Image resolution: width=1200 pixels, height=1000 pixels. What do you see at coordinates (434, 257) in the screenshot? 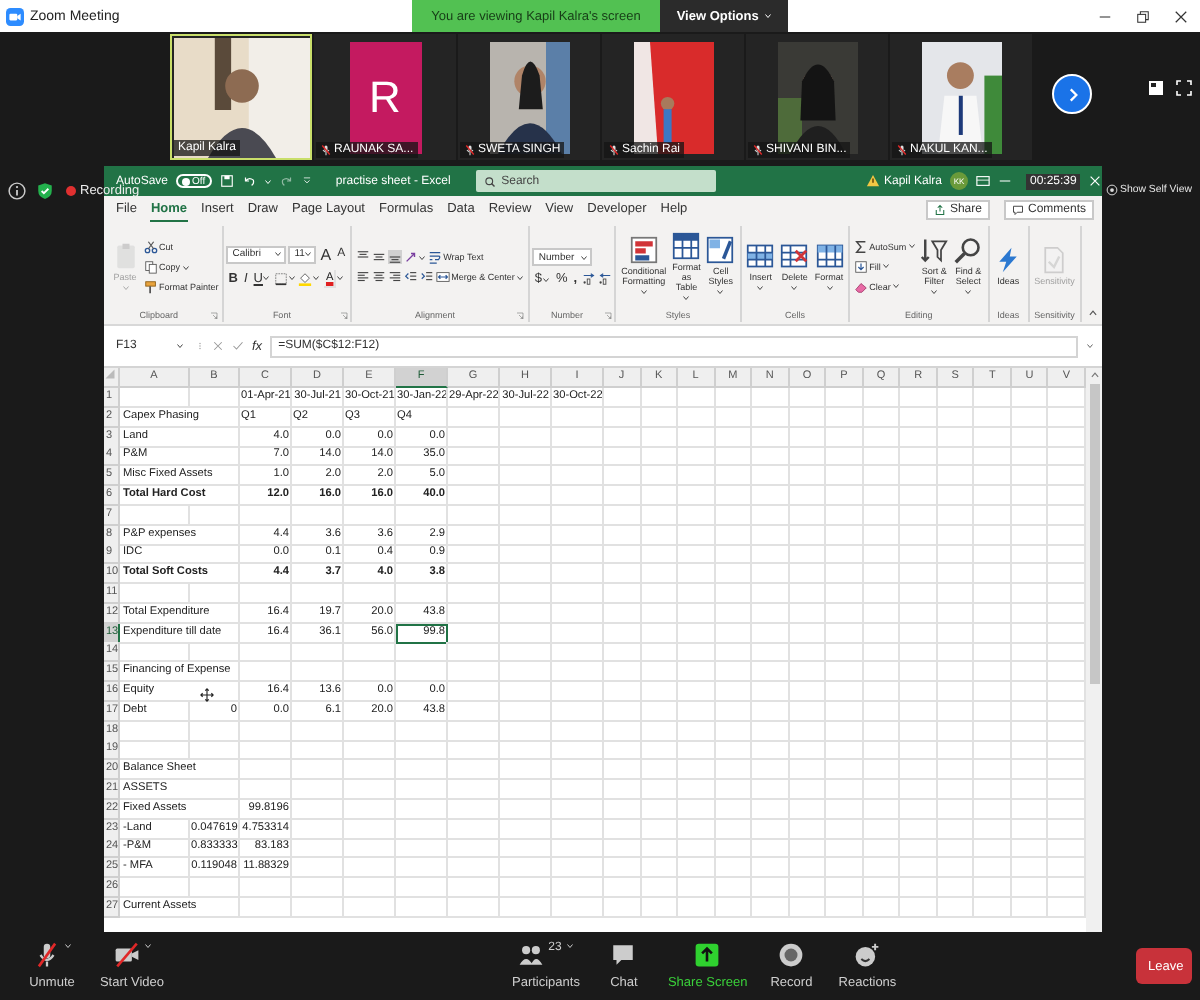
I see `wrap-text-icon` at bounding box center [434, 257].